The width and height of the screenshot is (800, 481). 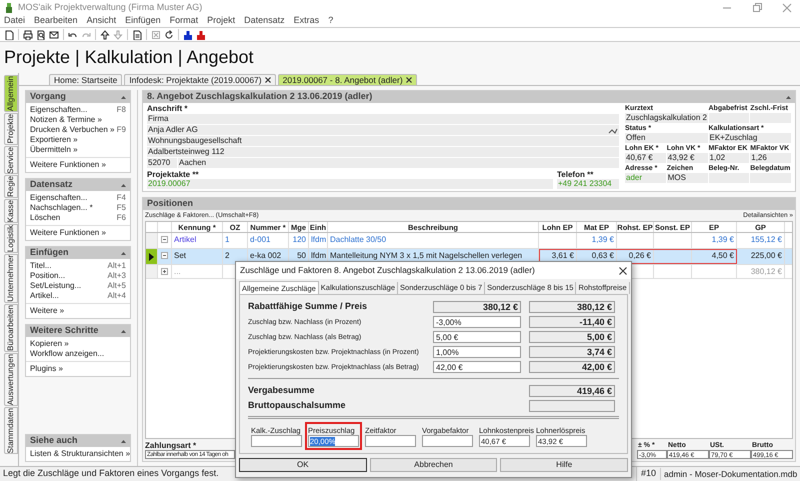 I want to click on page-heading: Projekte | Kalkulation | Angebot, so click(x=129, y=57).